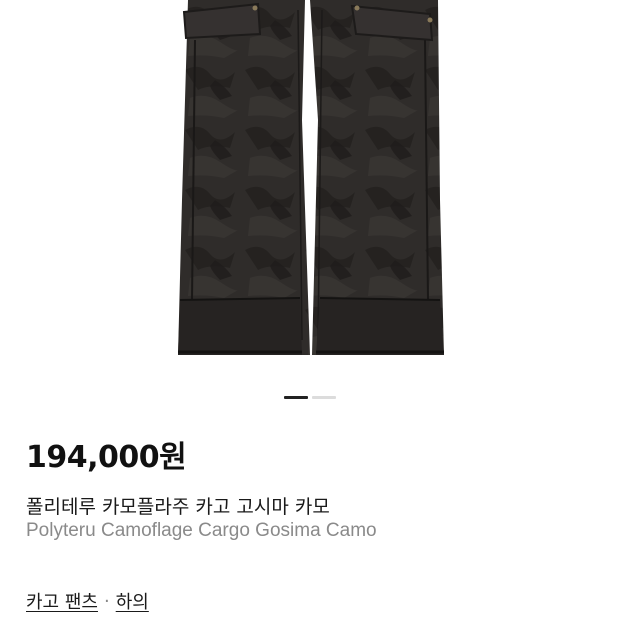 Image resolution: width=620 pixels, height=620 pixels. Describe the element at coordinates (310, 397) in the screenshot. I see `carousel-indicator` at that location.